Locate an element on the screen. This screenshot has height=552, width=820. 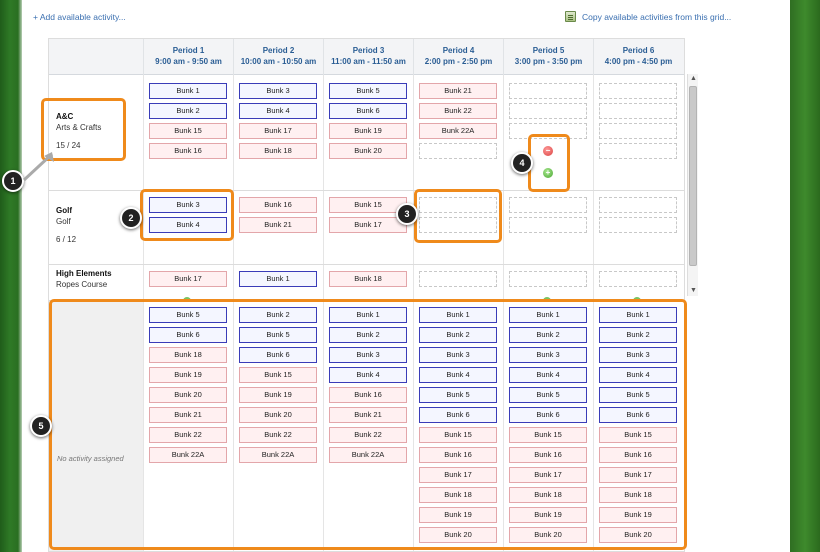
period-name: Period 1 is located at coordinates (188, 50).